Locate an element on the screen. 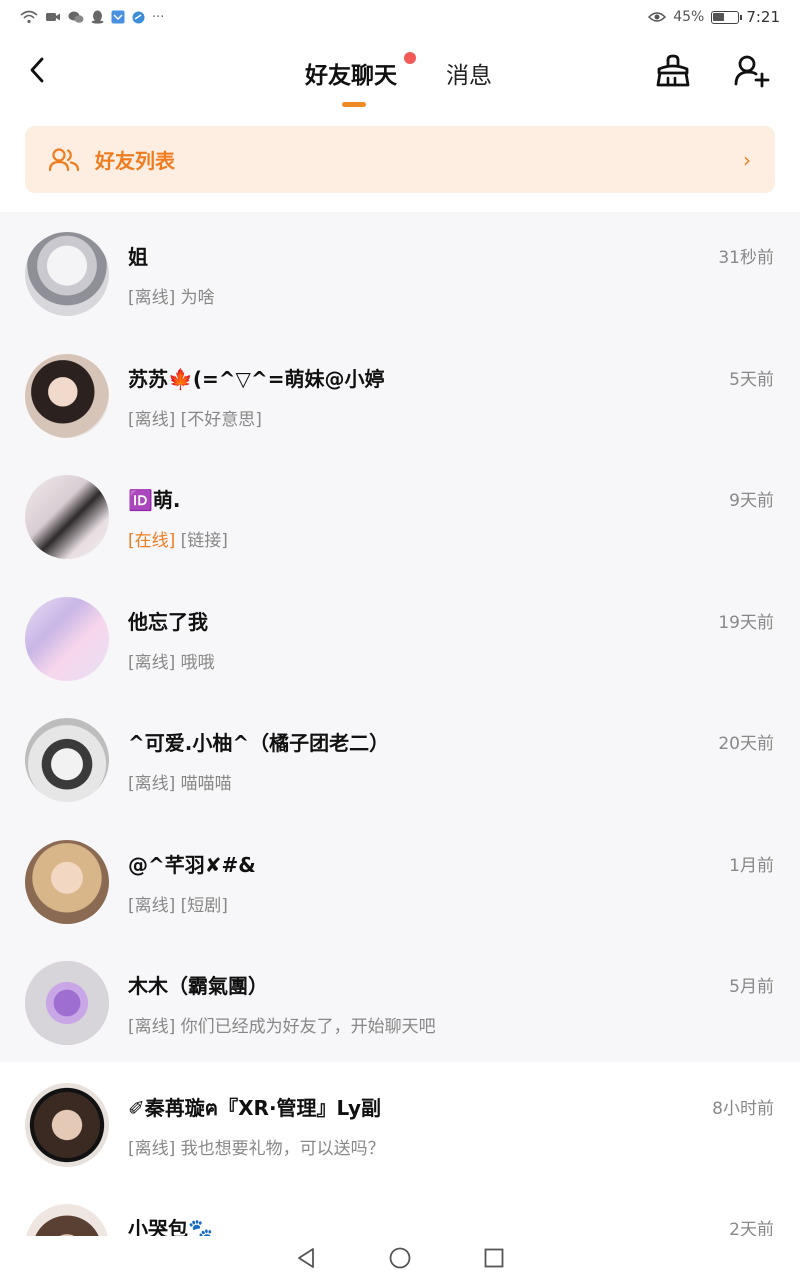 The image size is (800, 1280). add-user-icon is located at coordinates (752, 71).